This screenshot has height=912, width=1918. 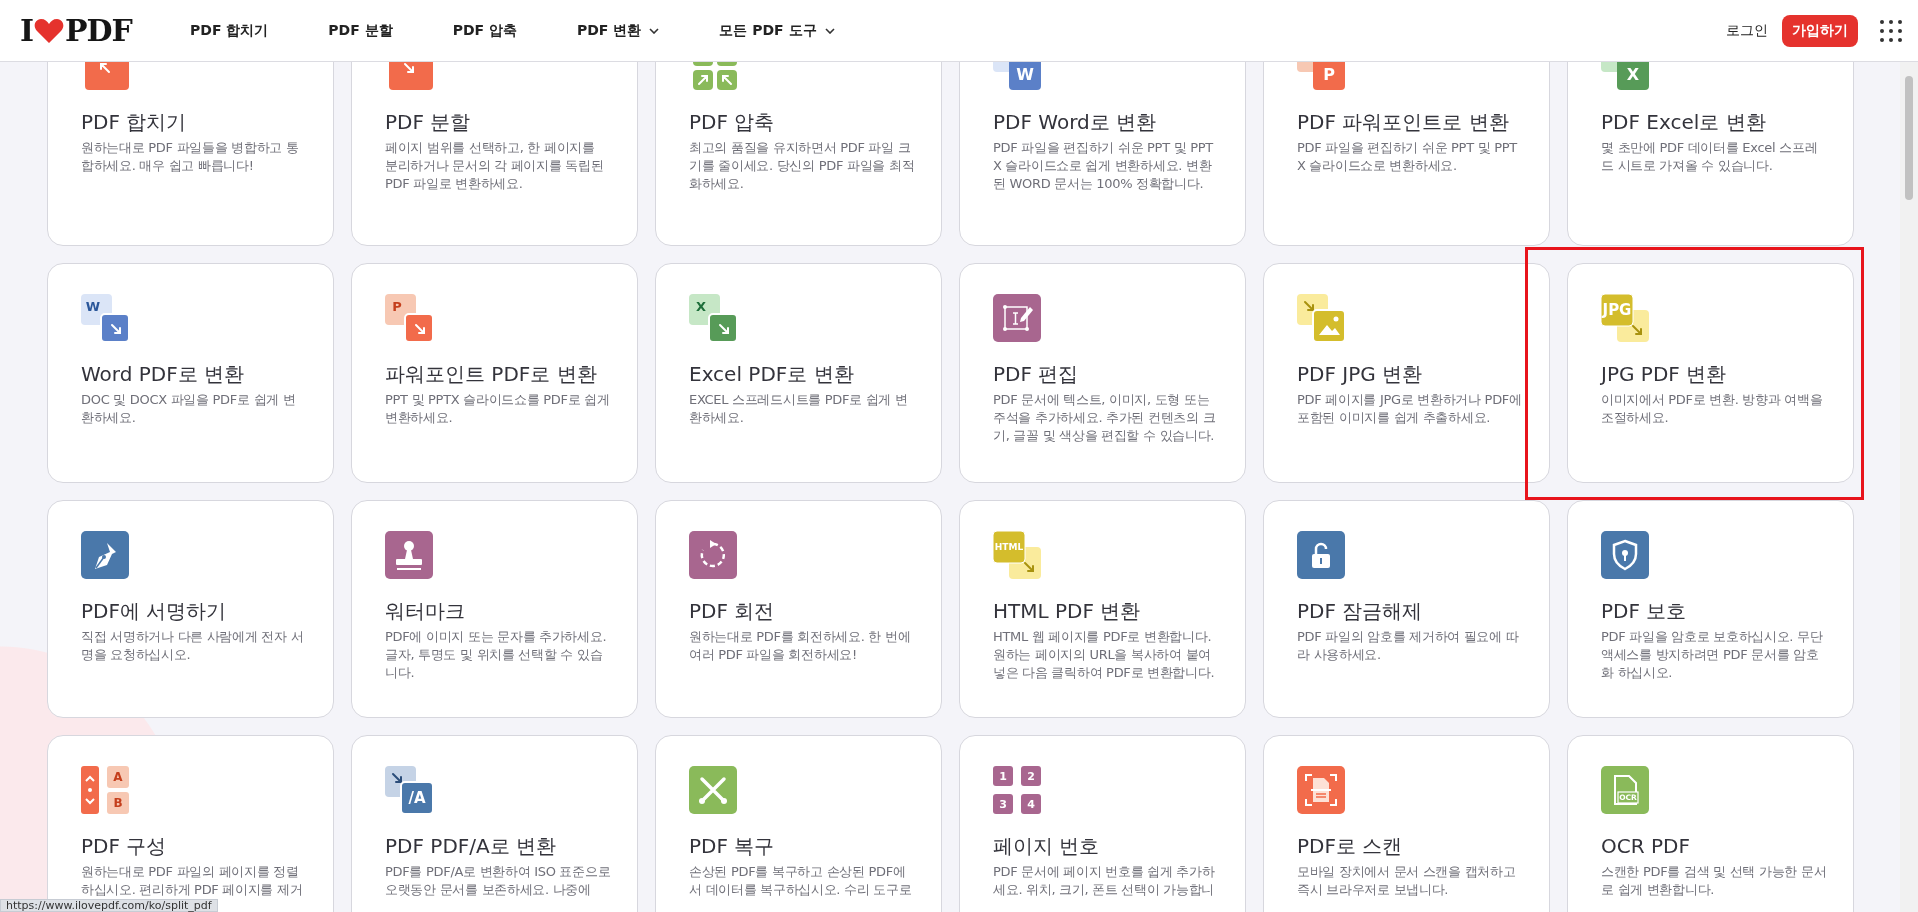 What do you see at coordinates (732, 846) in the screenshot?
I see `tool-title: PDF 복구` at bounding box center [732, 846].